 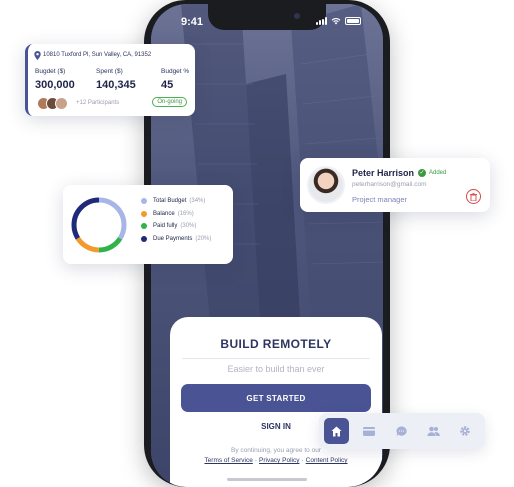 I want to click on card-icon, so click(x=368, y=431).